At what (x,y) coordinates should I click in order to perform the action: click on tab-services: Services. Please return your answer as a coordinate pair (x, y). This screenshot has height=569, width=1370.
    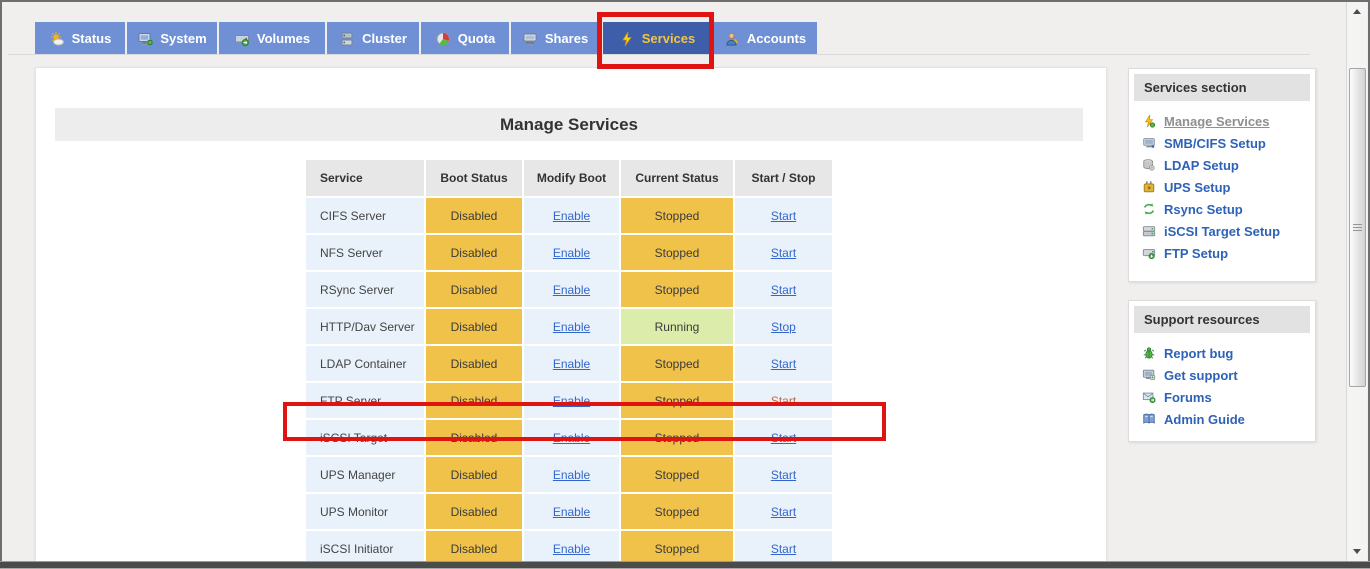
    Looking at the image, I should click on (657, 38).